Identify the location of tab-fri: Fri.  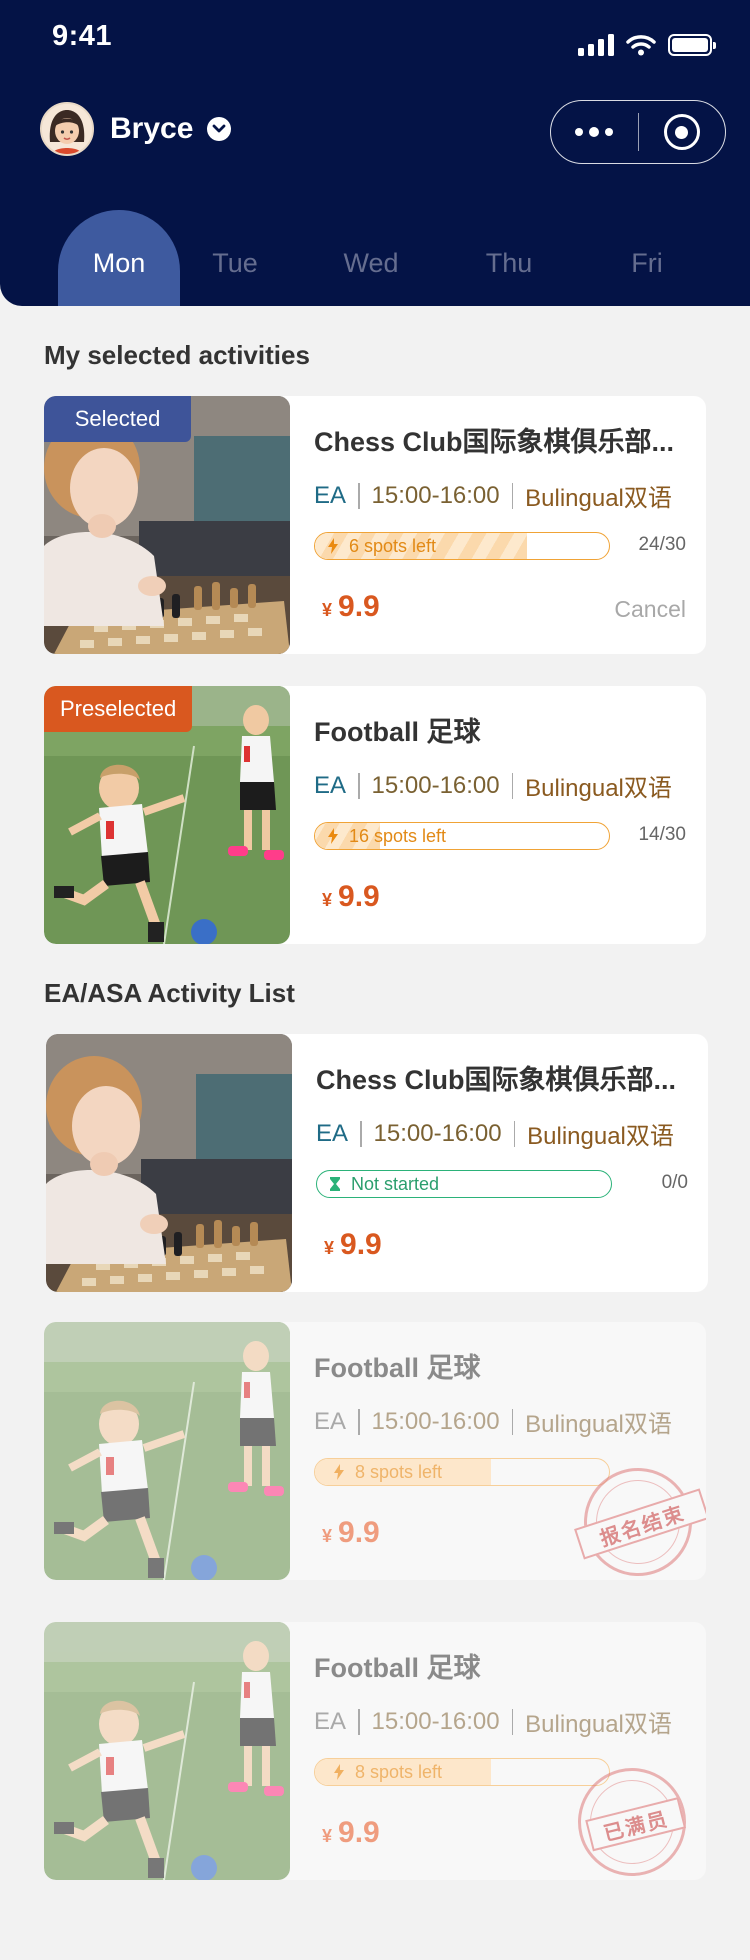
(647, 258).